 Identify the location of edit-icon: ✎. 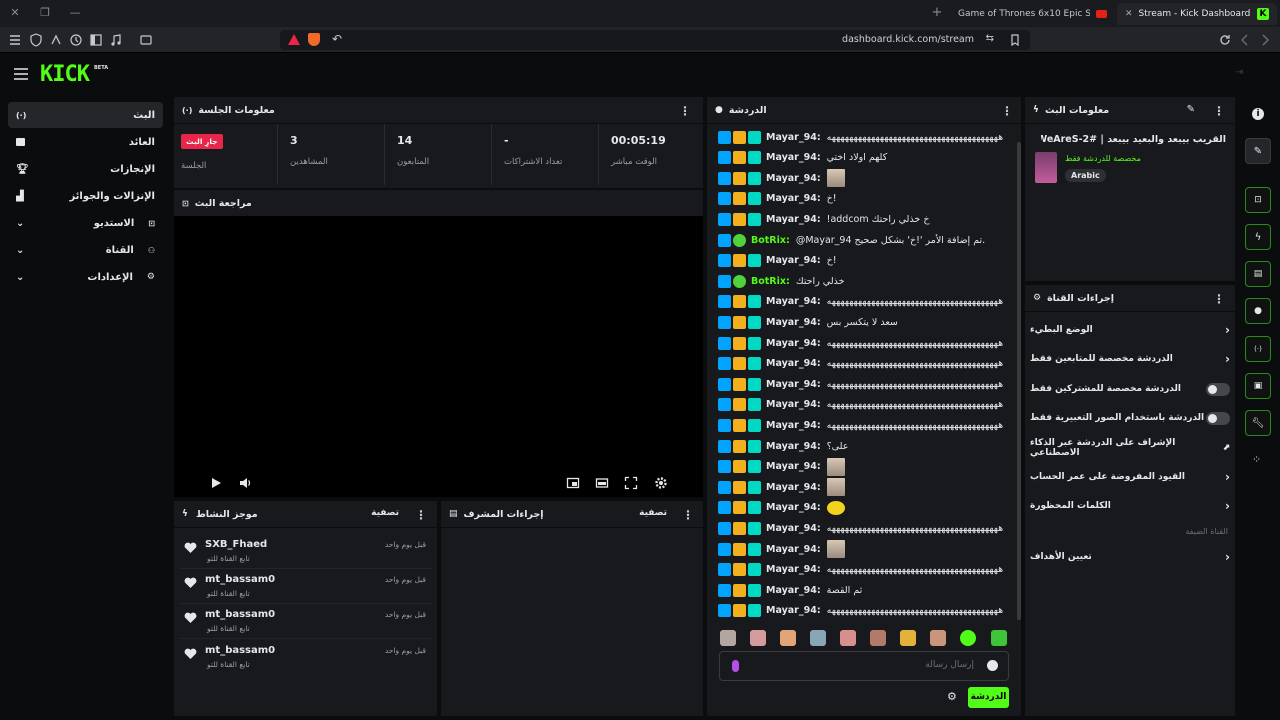
(1191, 109).